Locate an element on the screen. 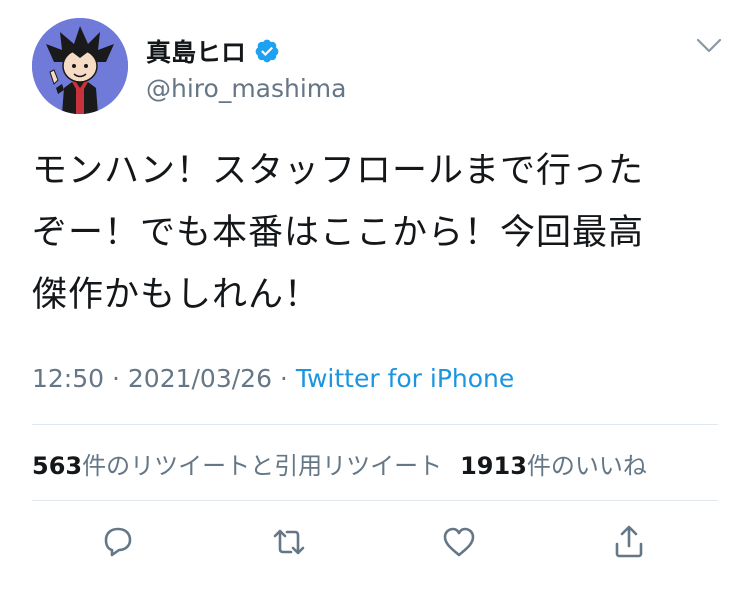  retweet-button is located at coordinates (289, 542).